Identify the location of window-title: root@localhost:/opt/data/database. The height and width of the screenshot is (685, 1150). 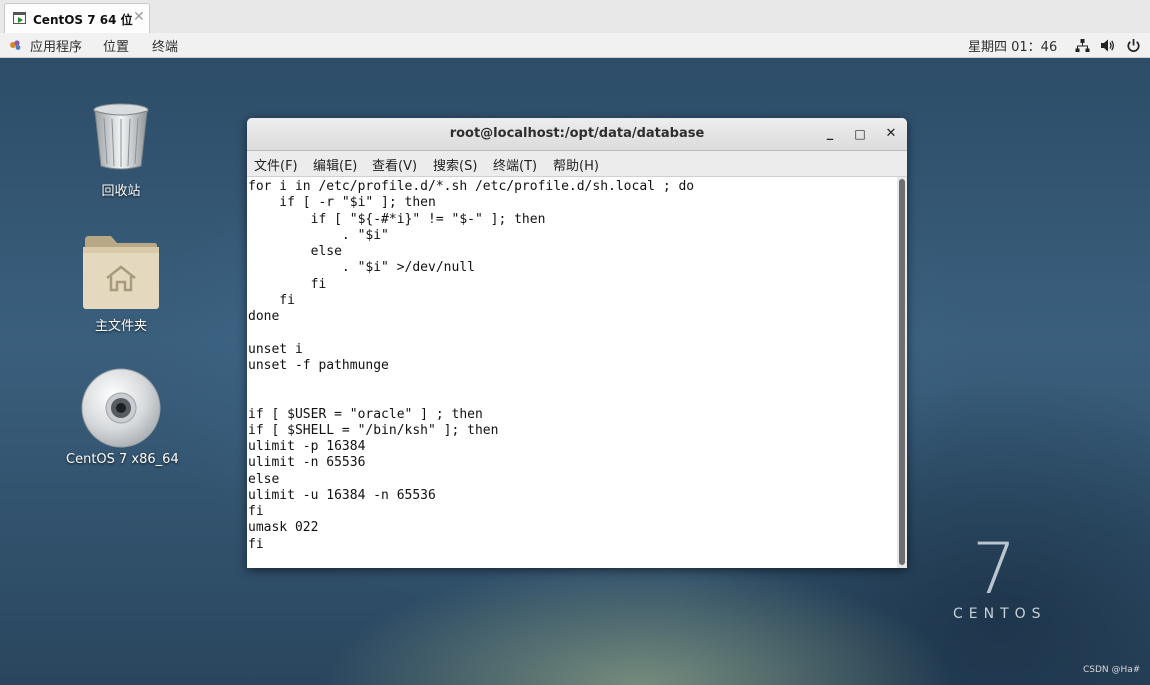
(577, 133).